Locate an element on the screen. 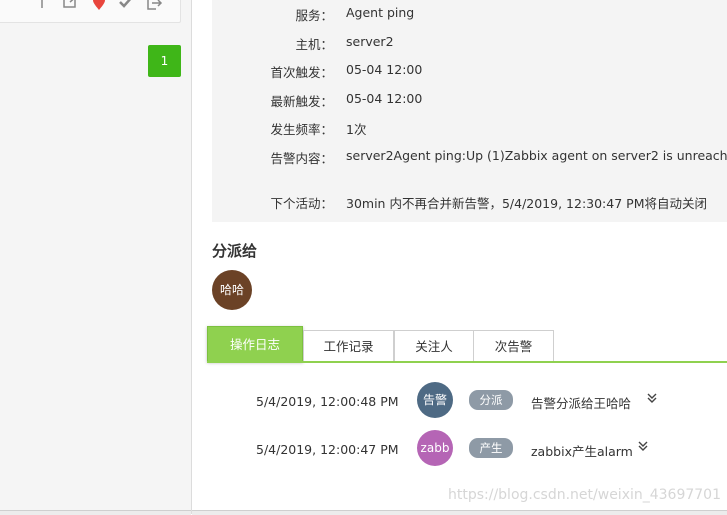  tabs-underline is located at coordinates (467, 362).